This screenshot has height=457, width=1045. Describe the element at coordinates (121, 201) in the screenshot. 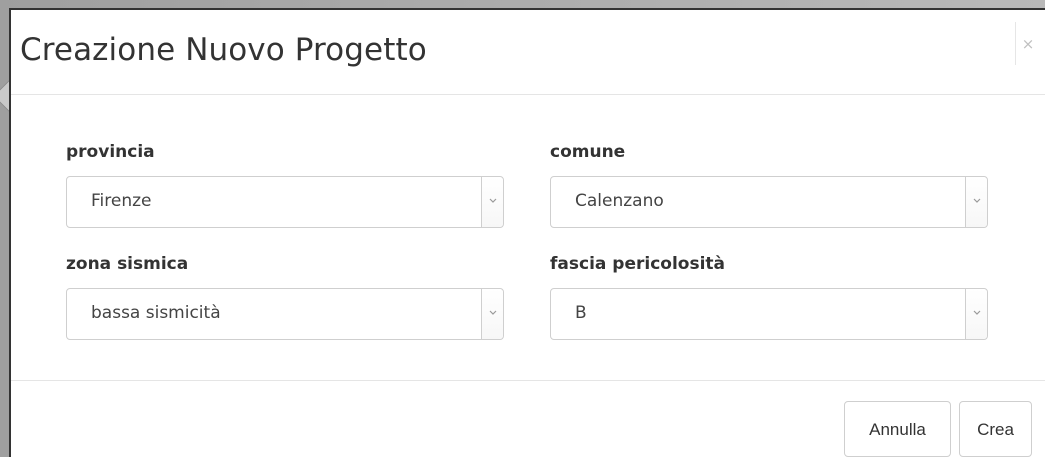

I see `provincia-value: Firenze` at that location.